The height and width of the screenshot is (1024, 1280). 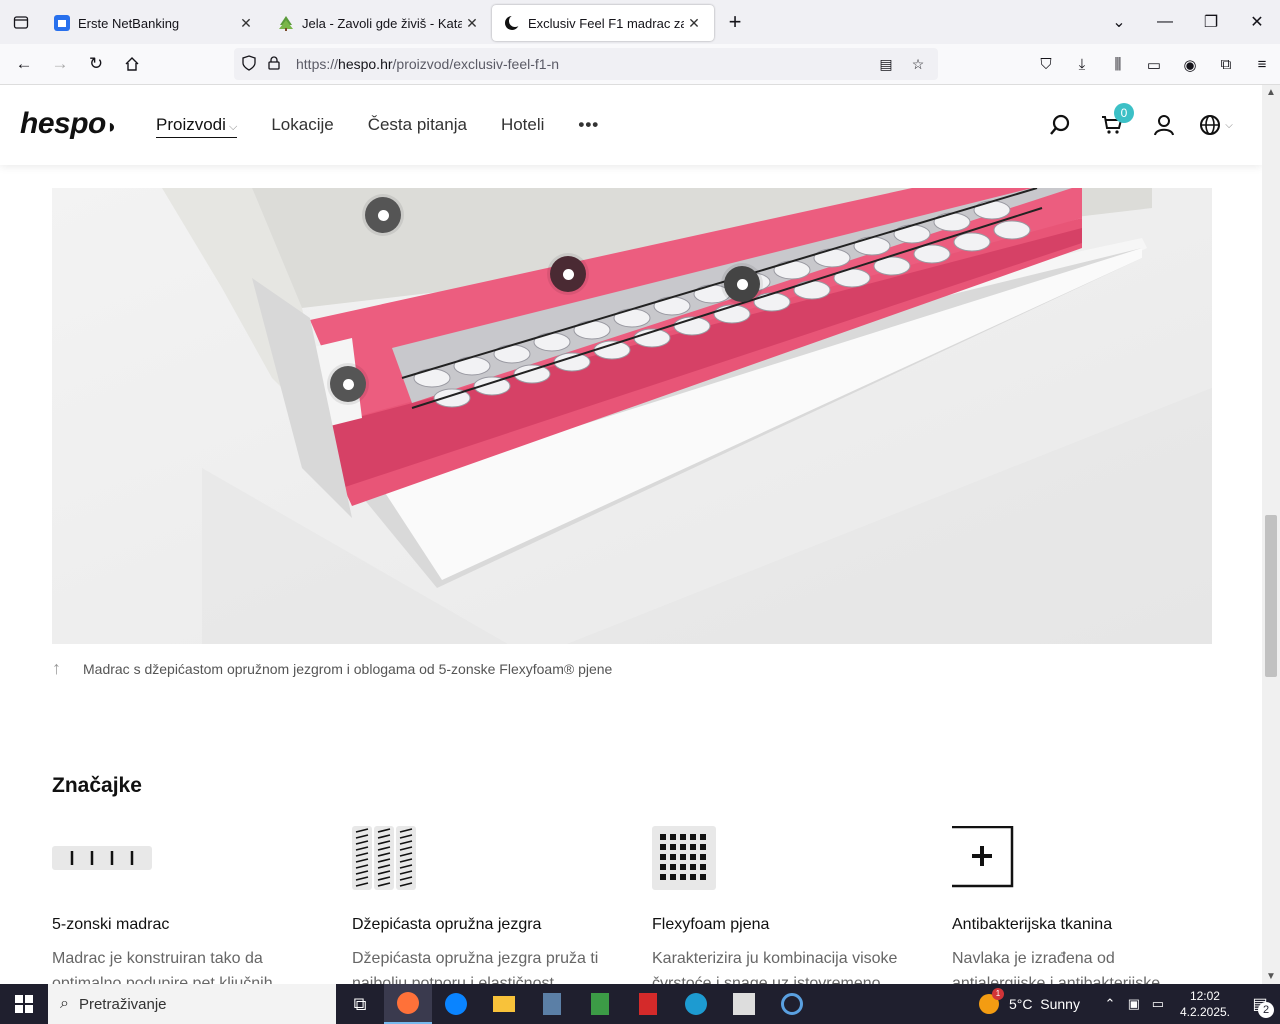 I want to click on hotspot-cover, so click(x=383, y=215).